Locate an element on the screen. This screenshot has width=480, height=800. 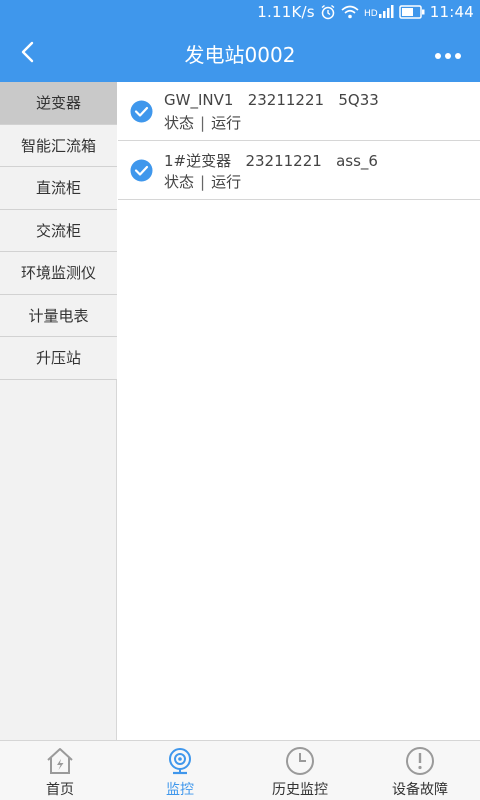
camera-icon is located at coordinates (180, 761).